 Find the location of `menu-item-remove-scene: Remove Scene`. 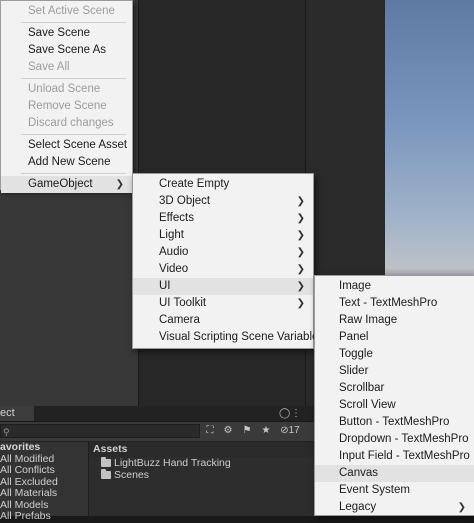

menu-item-remove-scene: Remove Scene is located at coordinates (66, 106).